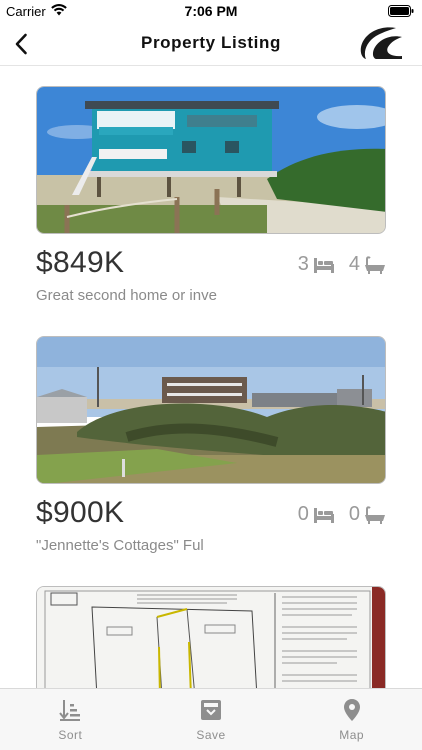 The height and width of the screenshot is (750, 422). I want to click on tab-save: Save, so click(211, 719).